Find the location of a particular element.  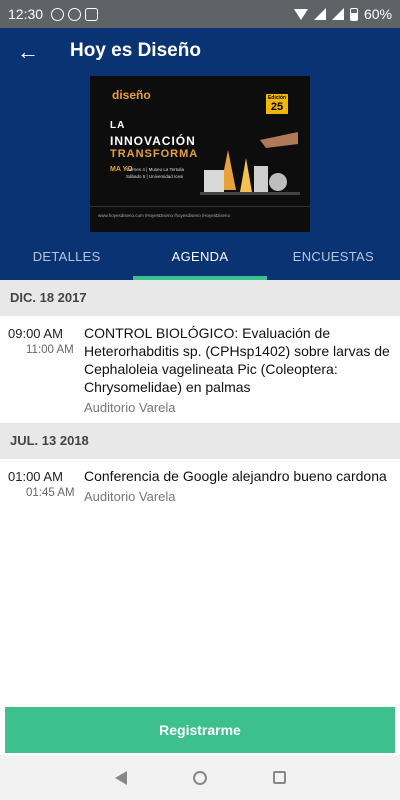

instagram-icon is located at coordinates (92, 14).